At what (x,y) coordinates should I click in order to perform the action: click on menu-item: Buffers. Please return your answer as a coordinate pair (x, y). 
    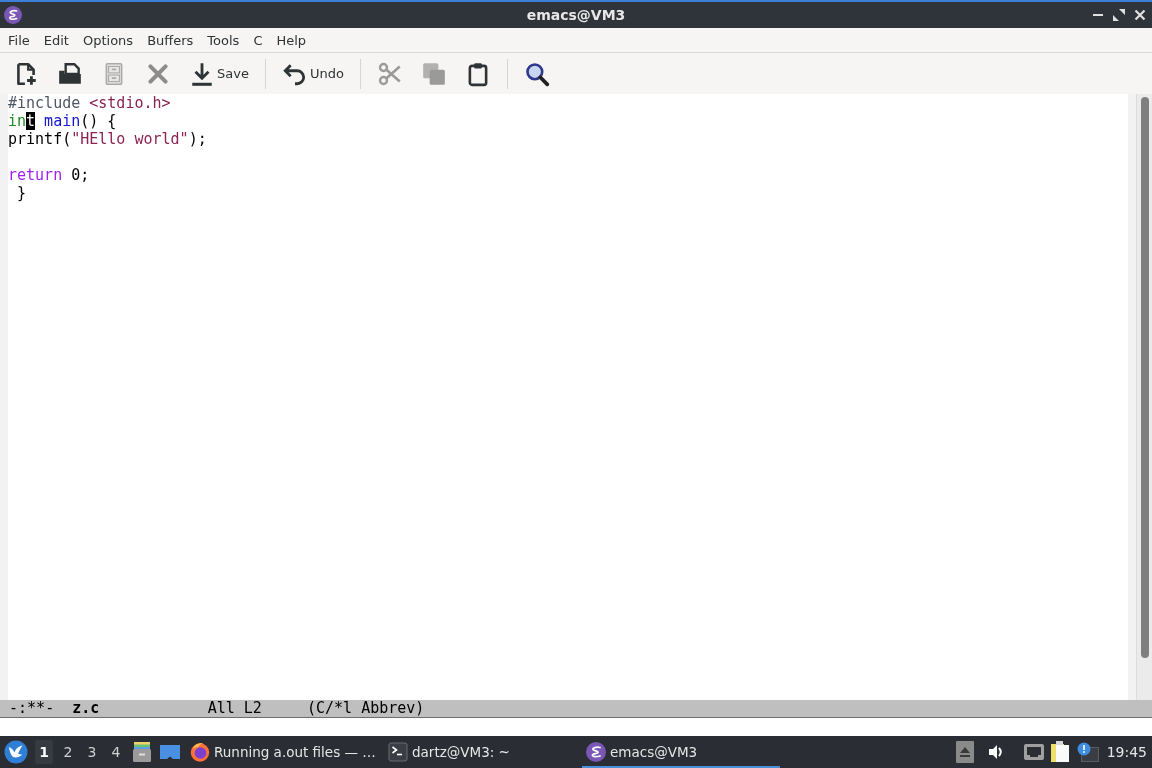
    Looking at the image, I should click on (170, 40).